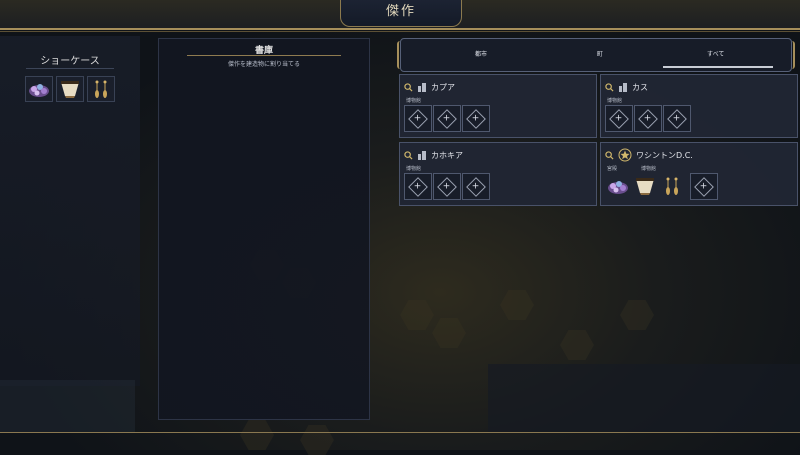 The width and height of the screenshot is (800, 455). I want to click on tabs-bracket-right, so click(790, 55).